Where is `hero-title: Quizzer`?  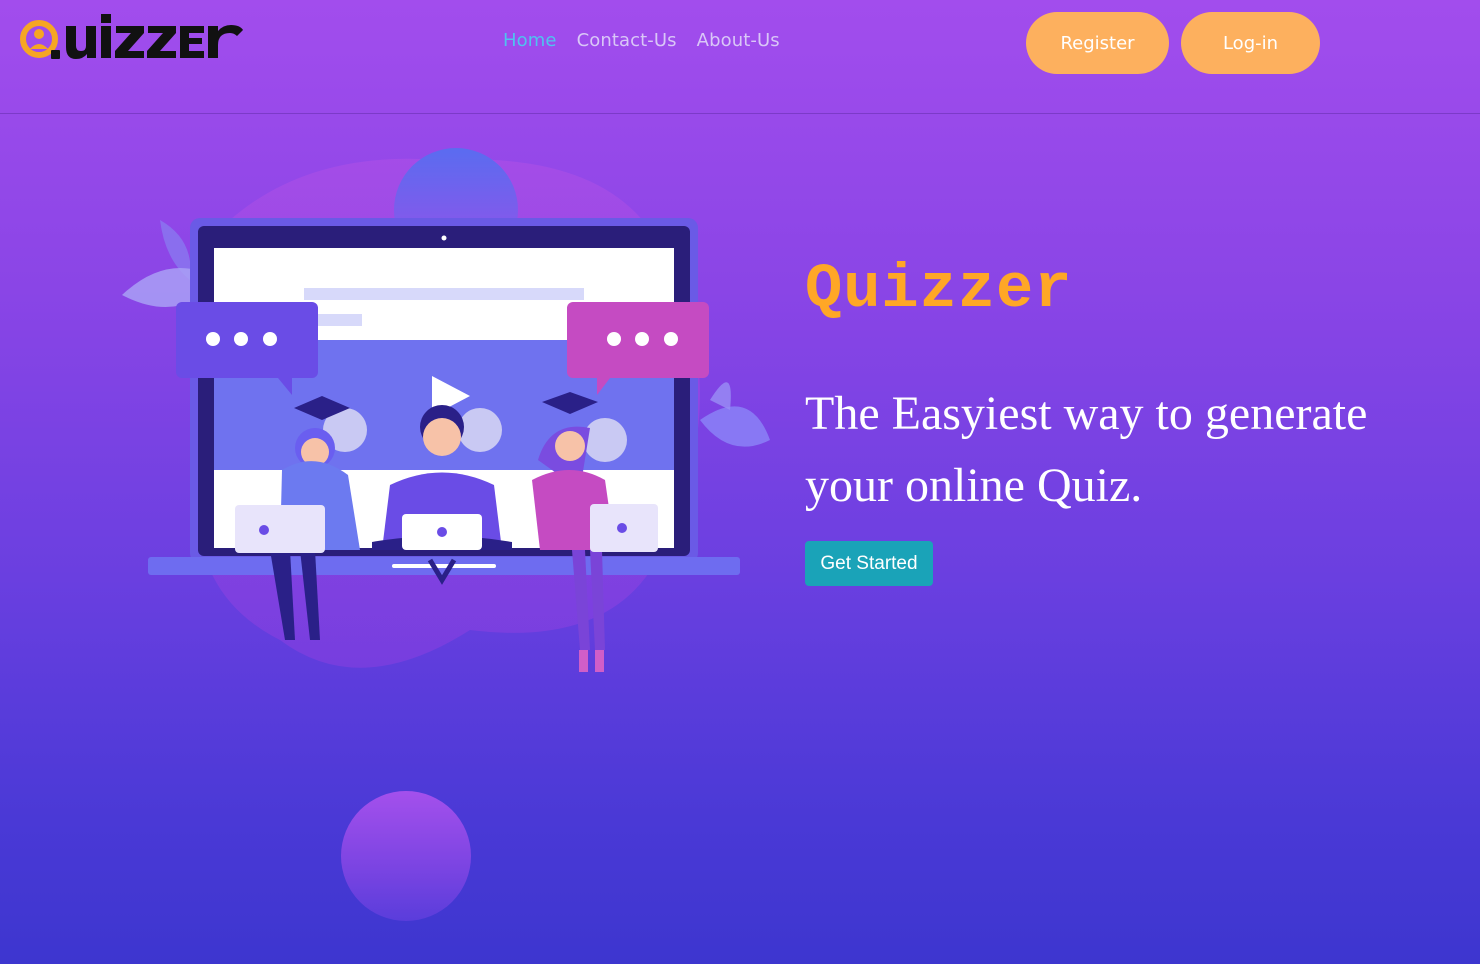 hero-title: Quizzer is located at coordinates (939, 289).